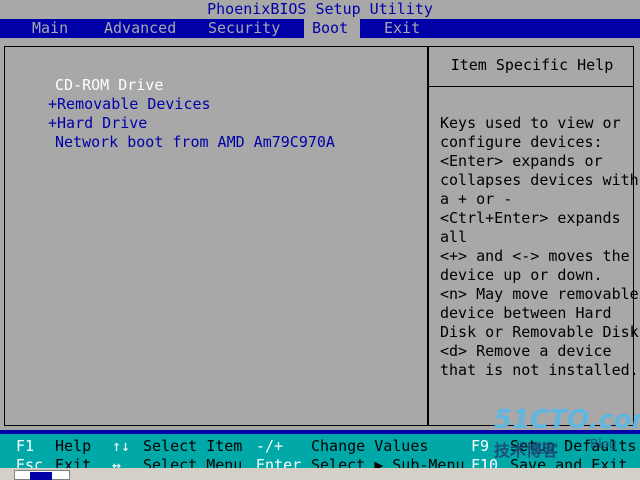 This screenshot has width=640, height=480. What do you see at coordinates (195, 142) in the screenshot?
I see `boot-item-network: Network boot from AMD Am79C970A` at bounding box center [195, 142].